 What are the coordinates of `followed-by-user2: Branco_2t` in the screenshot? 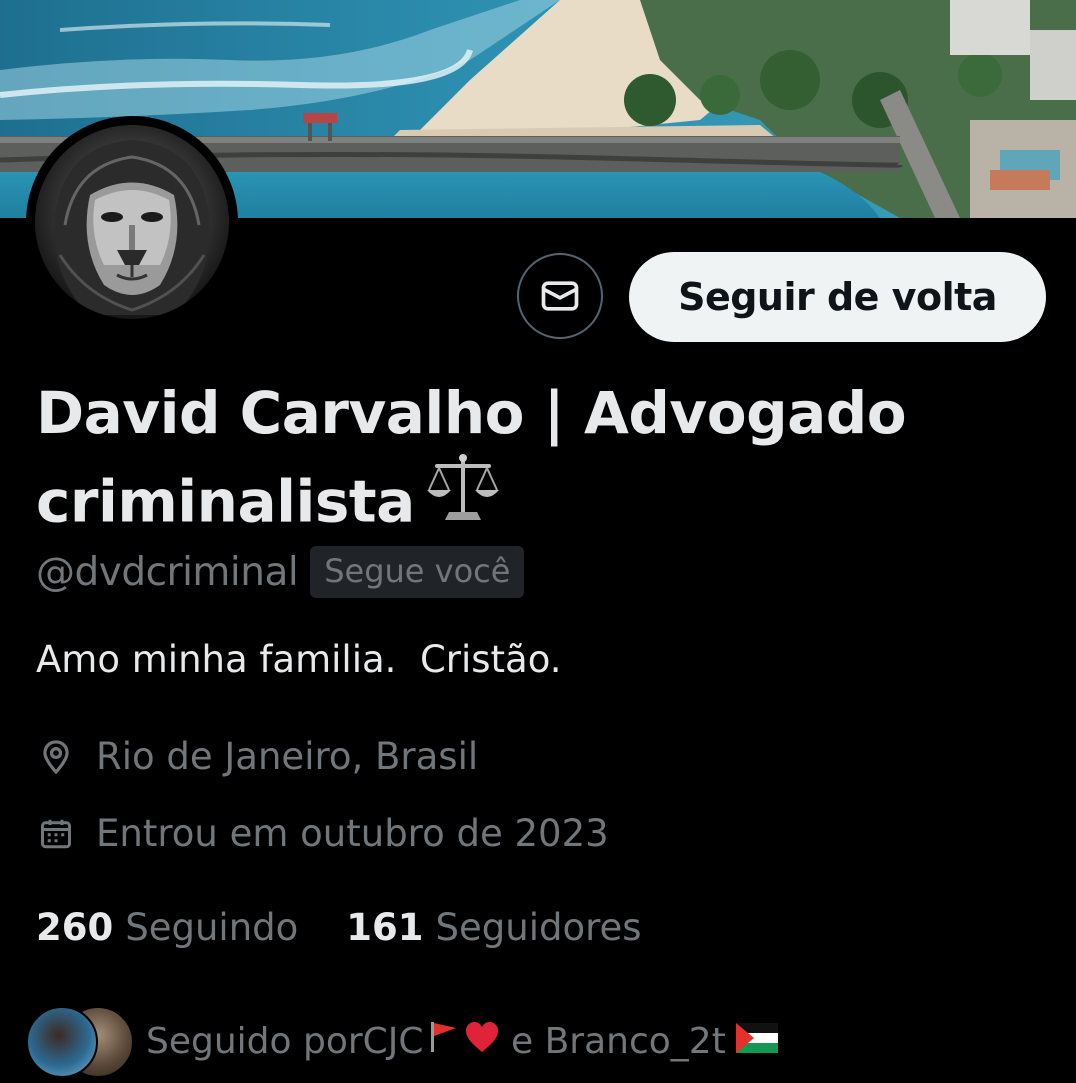 It's located at (635, 1041).